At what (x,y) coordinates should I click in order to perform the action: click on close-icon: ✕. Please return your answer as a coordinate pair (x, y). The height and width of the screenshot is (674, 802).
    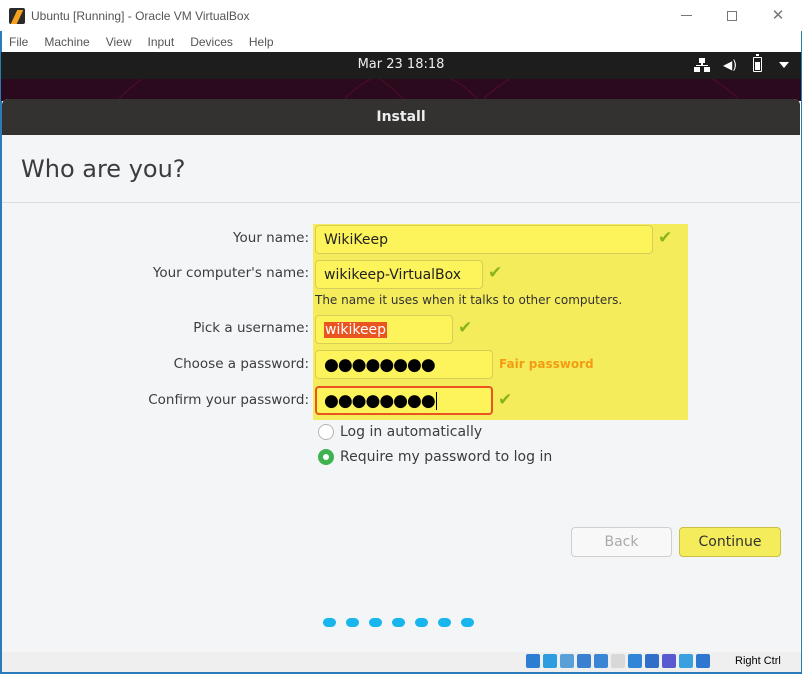
    Looking at the image, I should click on (778, 15).